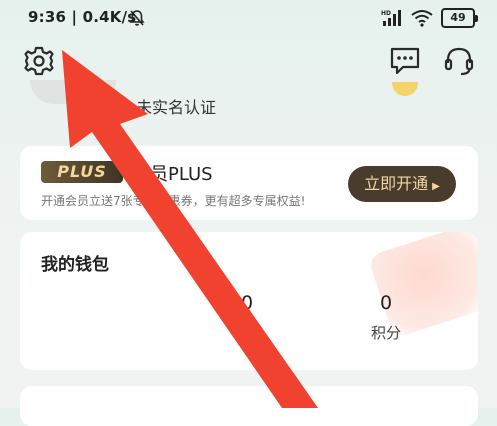 This screenshot has height=426, width=497. Describe the element at coordinates (246, 333) in the screenshot. I see `coupons-label: 卡券` at that location.